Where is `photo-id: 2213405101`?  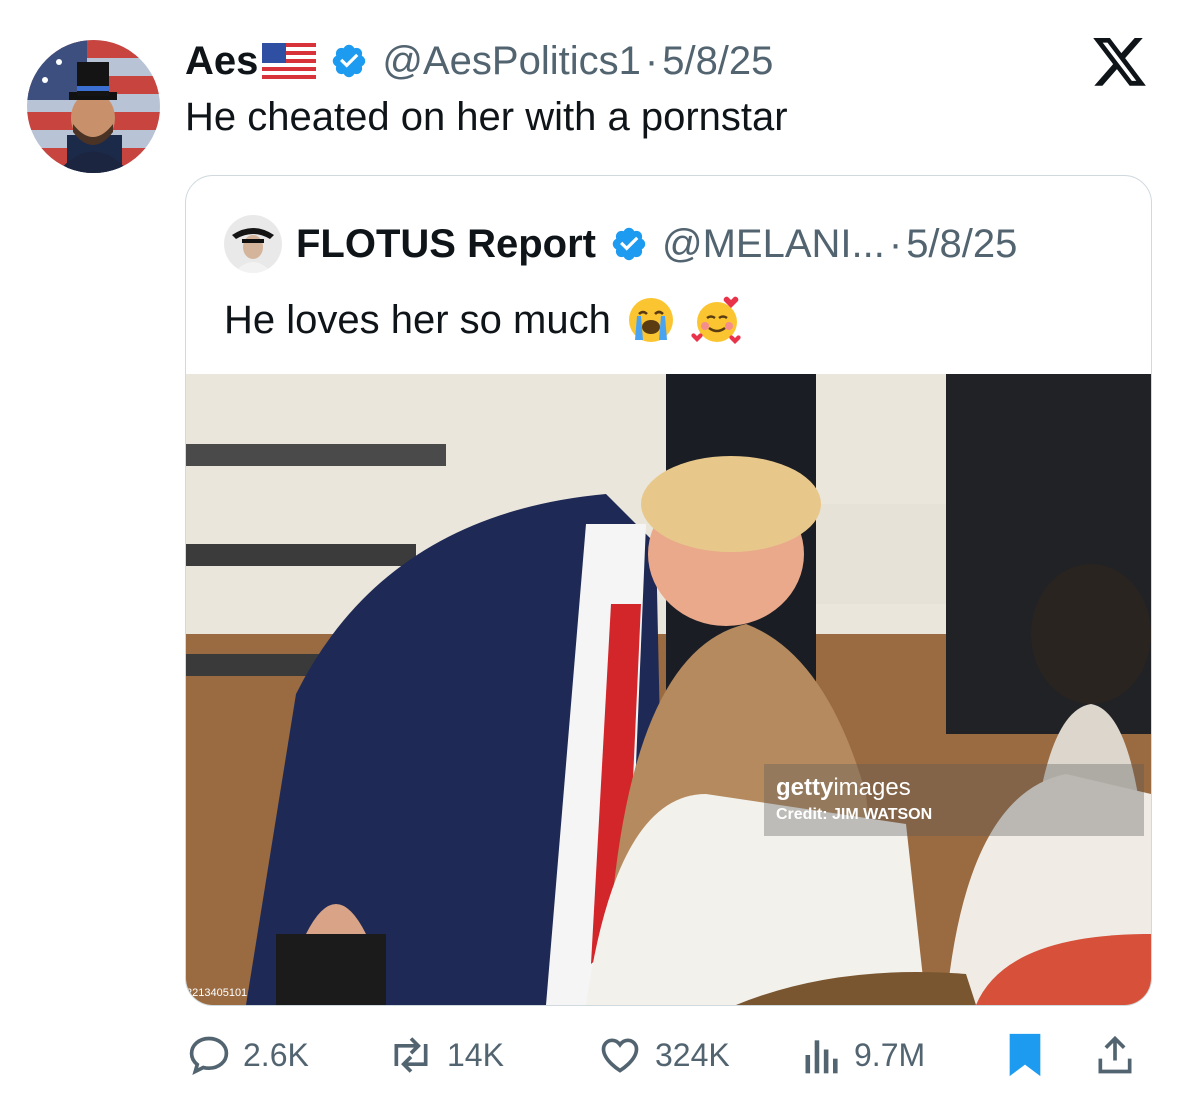 photo-id: 2213405101 is located at coordinates (217, 993).